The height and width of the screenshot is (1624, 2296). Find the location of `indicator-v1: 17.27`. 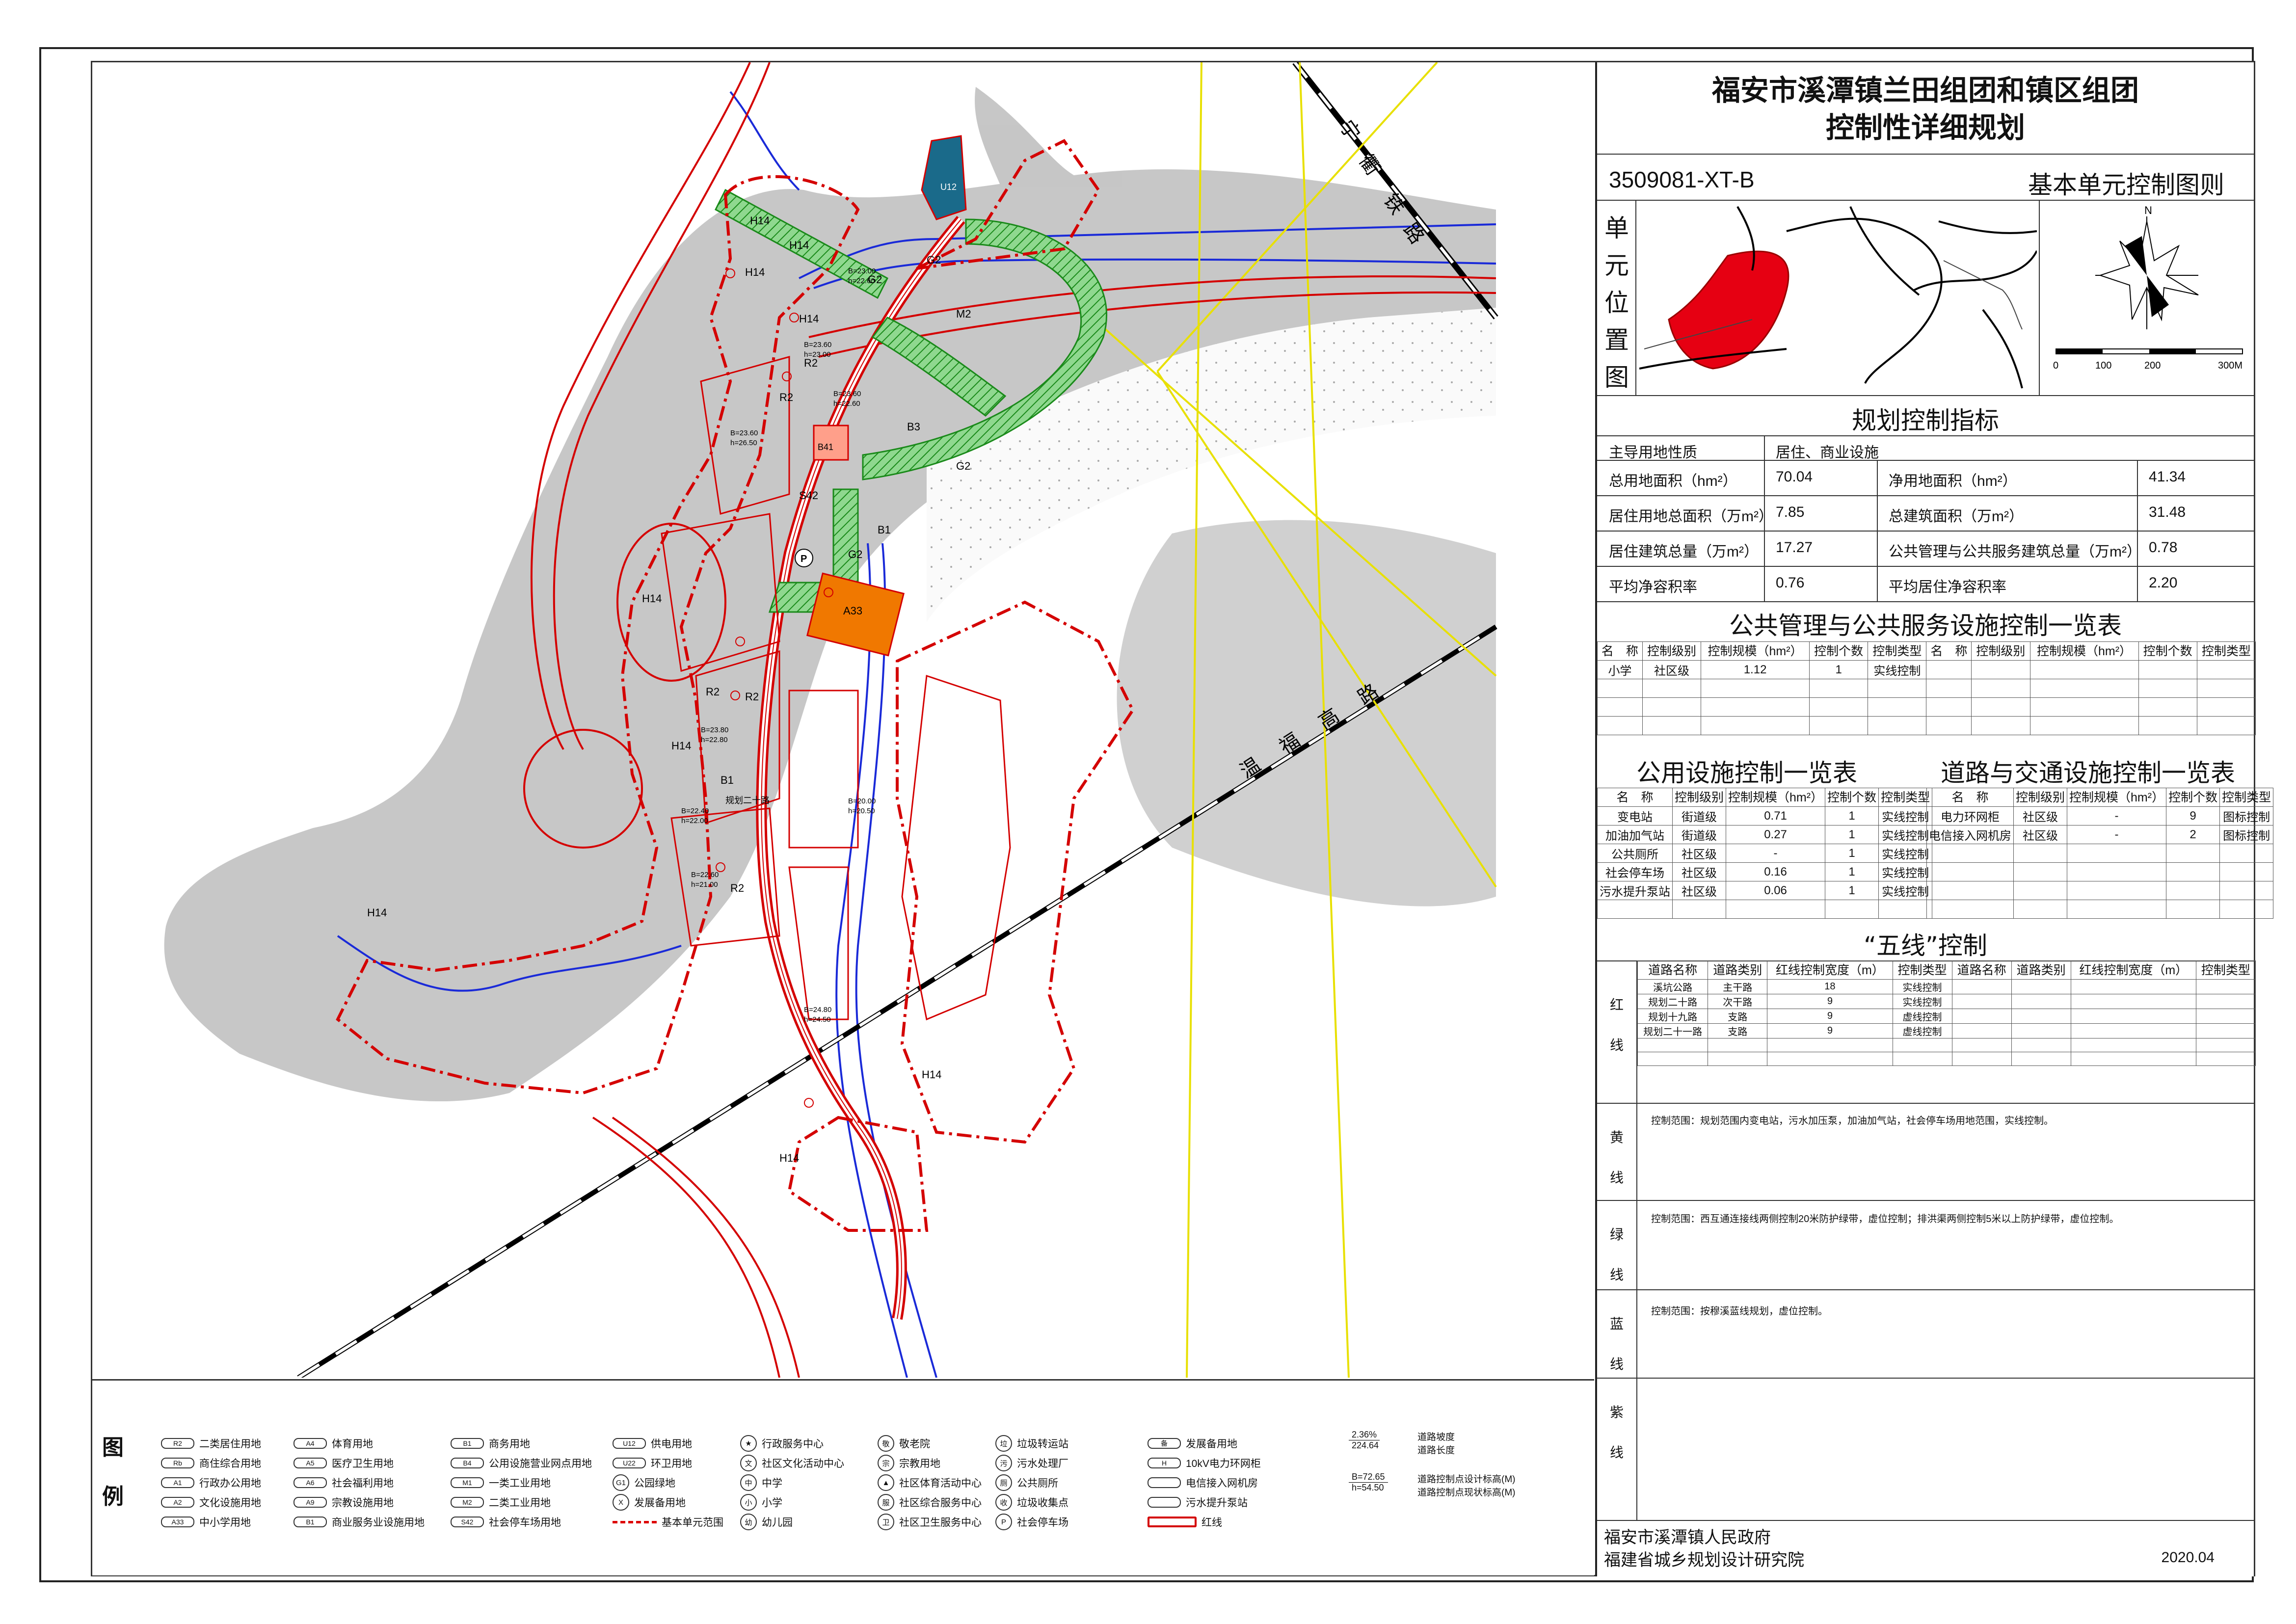

indicator-v1: 17.27 is located at coordinates (1795, 547).